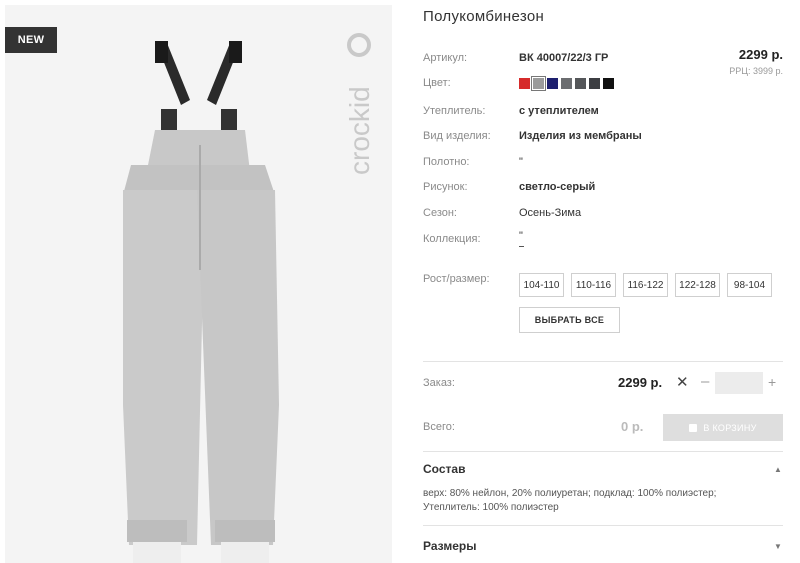 The width and height of the screenshot is (800, 563). I want to click on attr-value-pattern: светло-серый, so click(557, 187).